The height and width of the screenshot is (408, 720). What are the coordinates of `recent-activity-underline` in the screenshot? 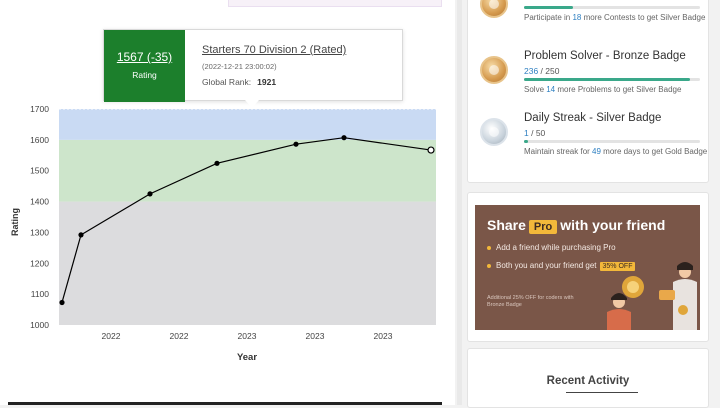 It's located at (602, 392).